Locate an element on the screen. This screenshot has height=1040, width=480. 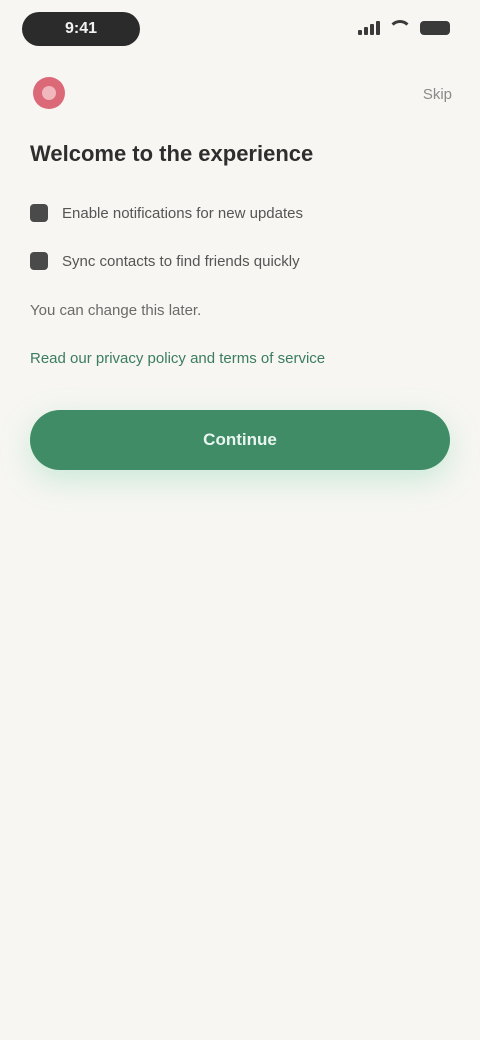
status-bar: 9:41 is located at coordinates (240, 30).